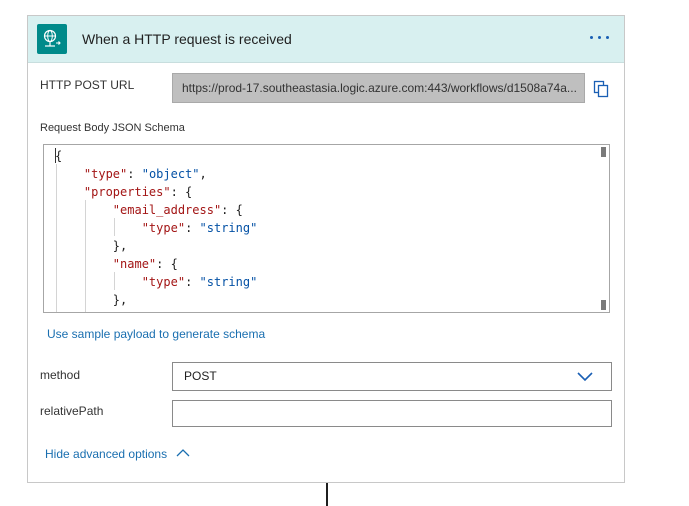 The width and height of the screenshot is (689, 506). I want to click on method-label: method, so click(60, 375).